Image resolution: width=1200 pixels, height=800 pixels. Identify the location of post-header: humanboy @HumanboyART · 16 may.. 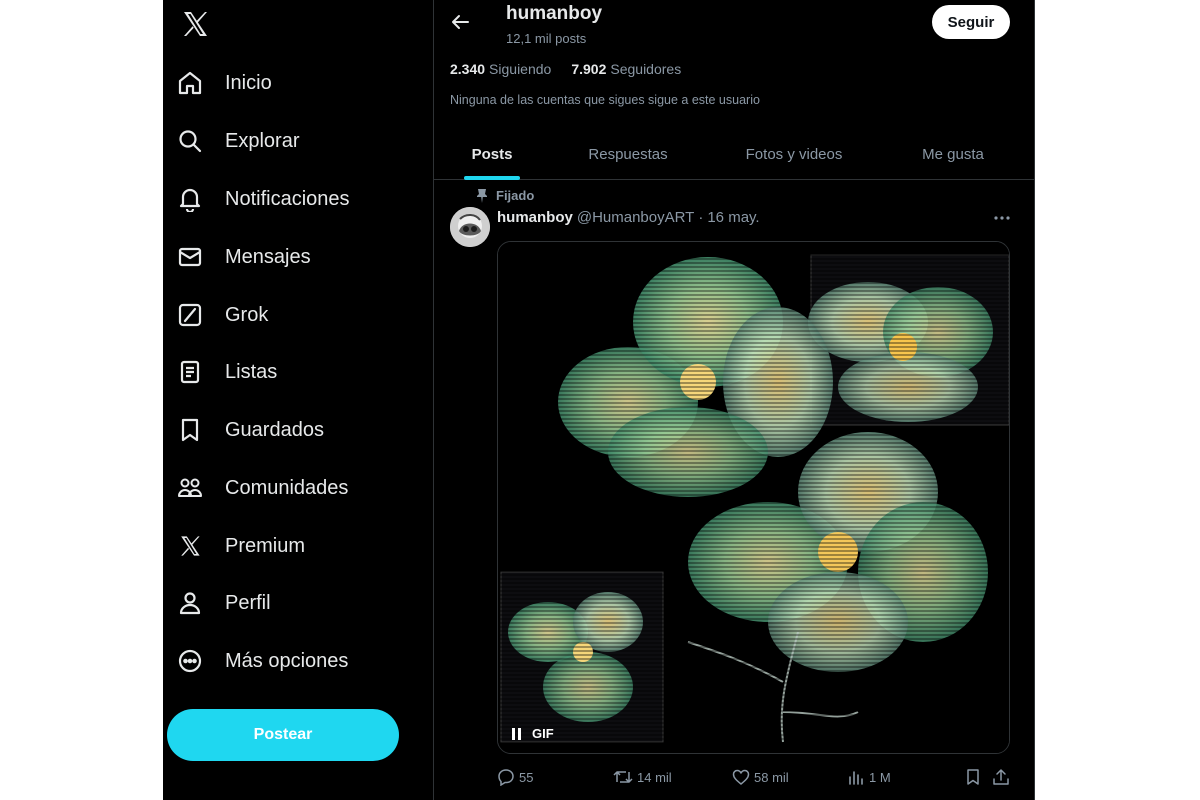
(628, 217).